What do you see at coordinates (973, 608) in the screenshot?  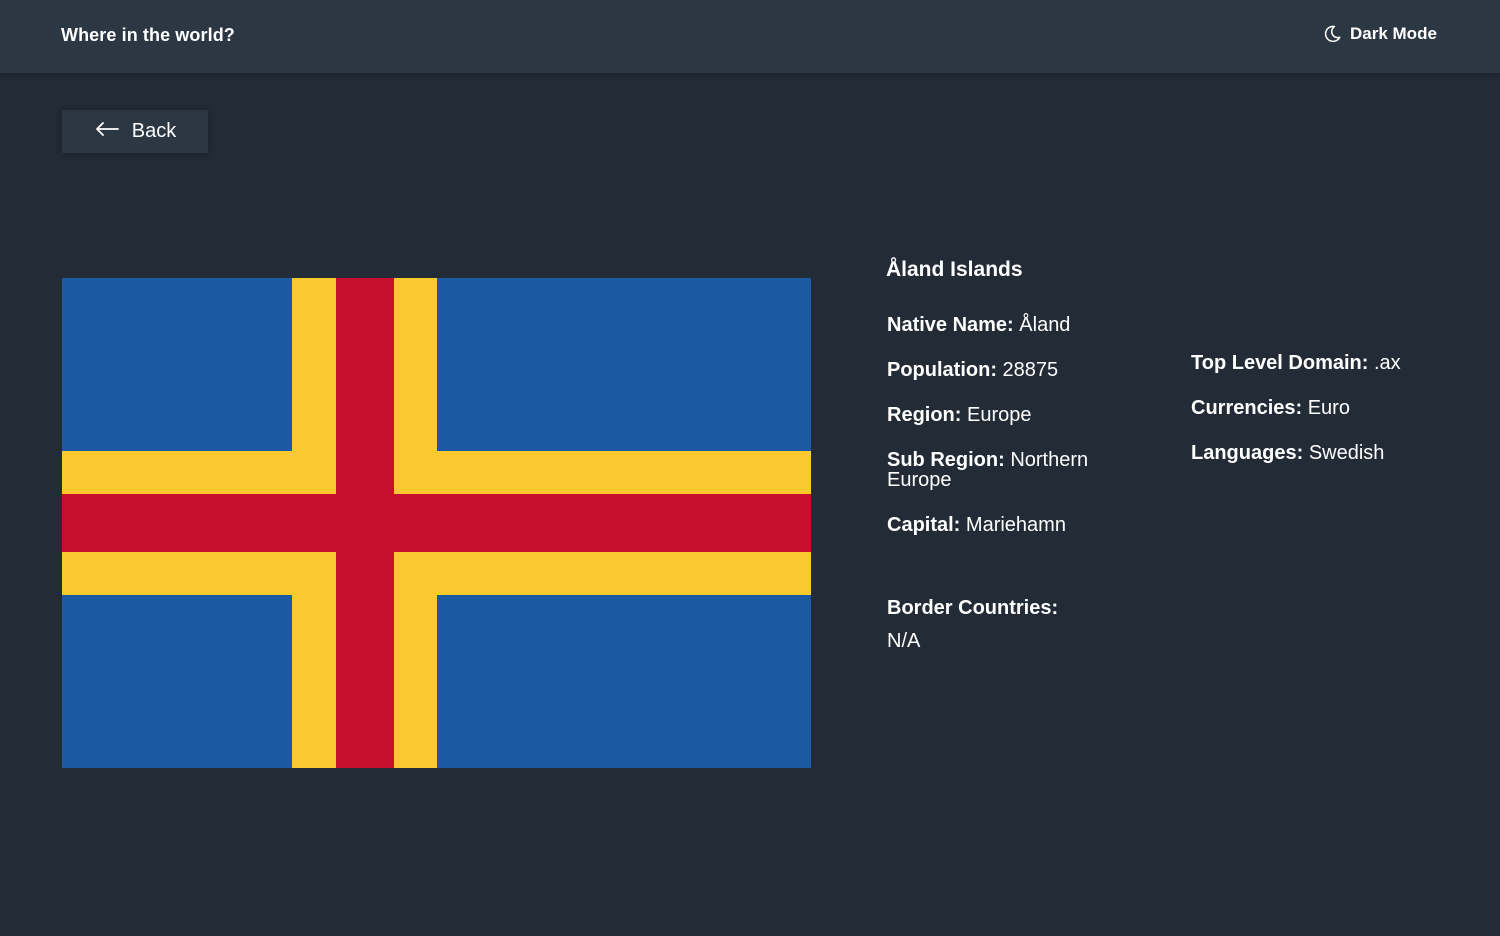 I see `border-countries-title: Border Countries:` at bounding box center [973, 608].